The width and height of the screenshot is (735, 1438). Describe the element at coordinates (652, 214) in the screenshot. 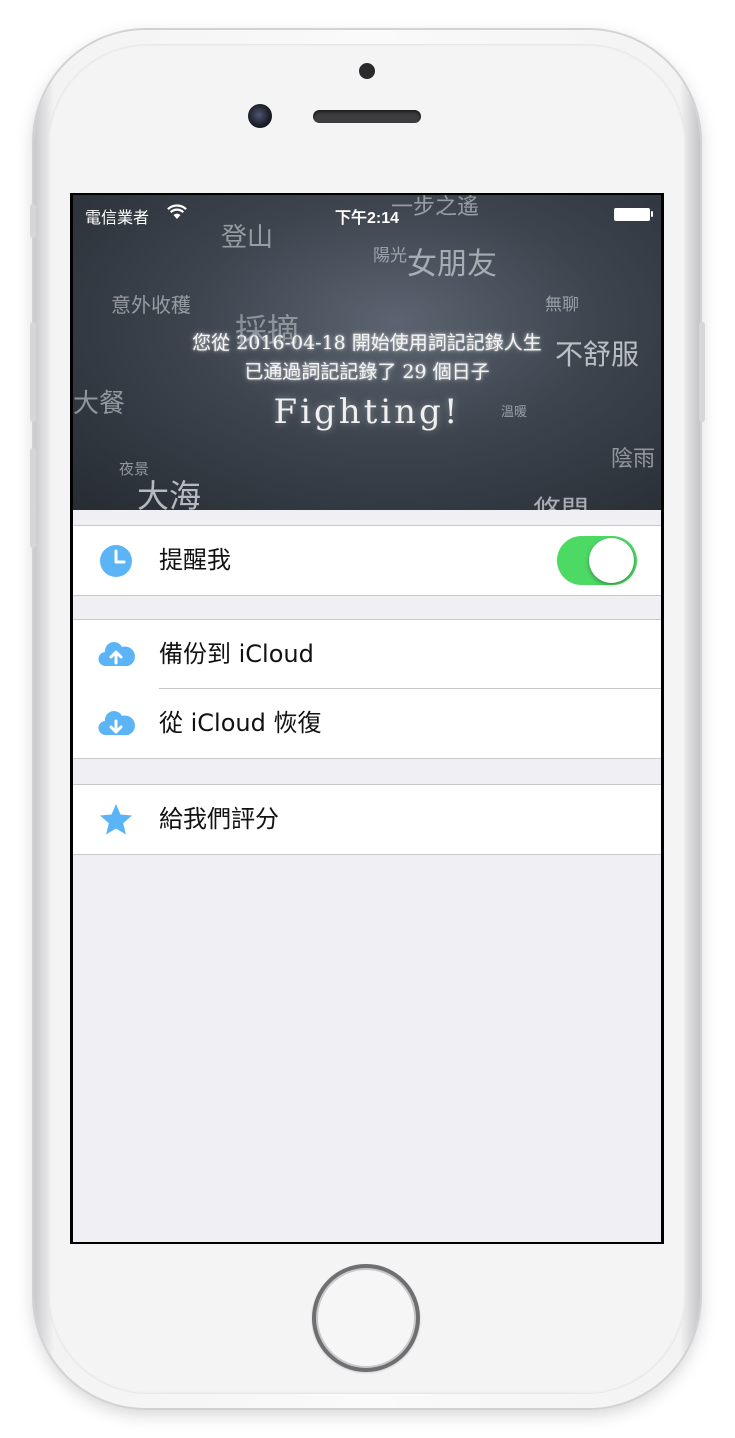

I see `battery-tip` at that location.